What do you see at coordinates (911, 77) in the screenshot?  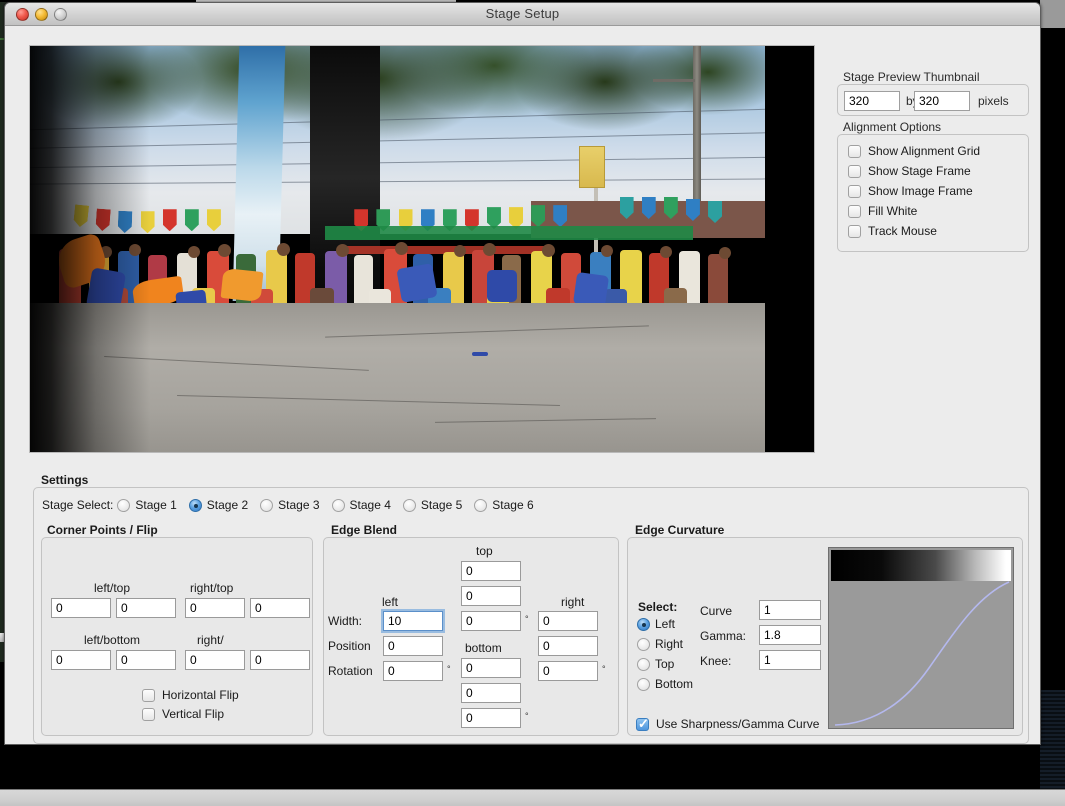 I see `stage-preview-thumbnail-label: Stage Preview Thumbnail` at bounding box center [911, 77].